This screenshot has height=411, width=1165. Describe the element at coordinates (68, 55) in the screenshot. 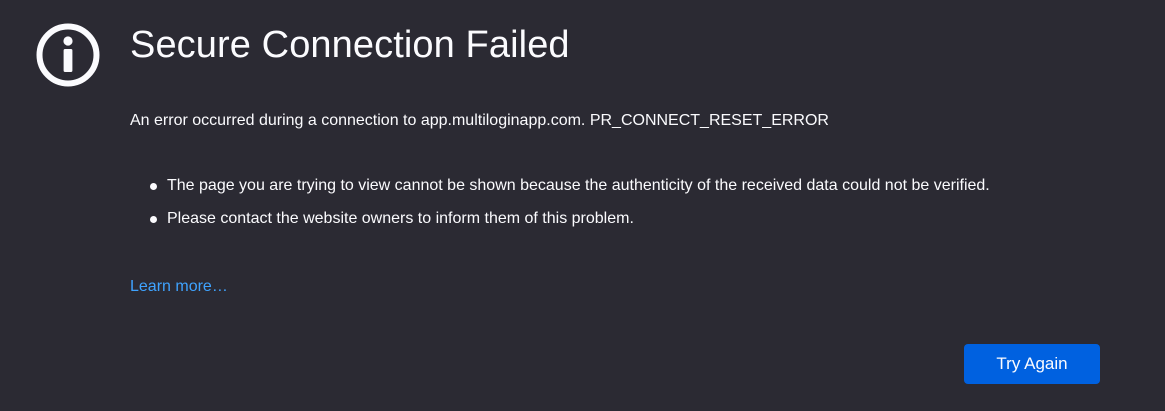

I see `info-icon` at that location.